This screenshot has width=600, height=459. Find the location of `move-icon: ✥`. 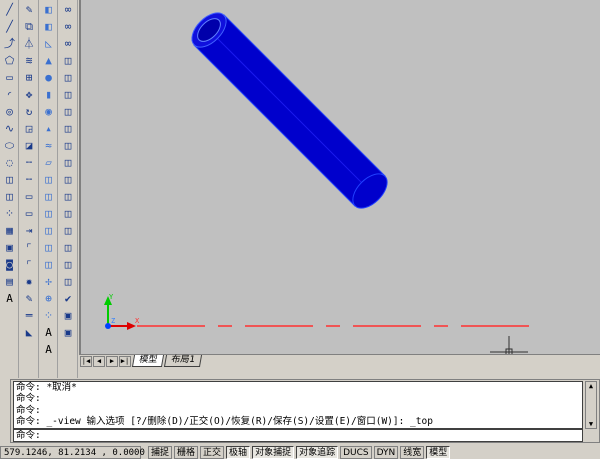

move-icon: ✥ is located at coordinates (29, 94).